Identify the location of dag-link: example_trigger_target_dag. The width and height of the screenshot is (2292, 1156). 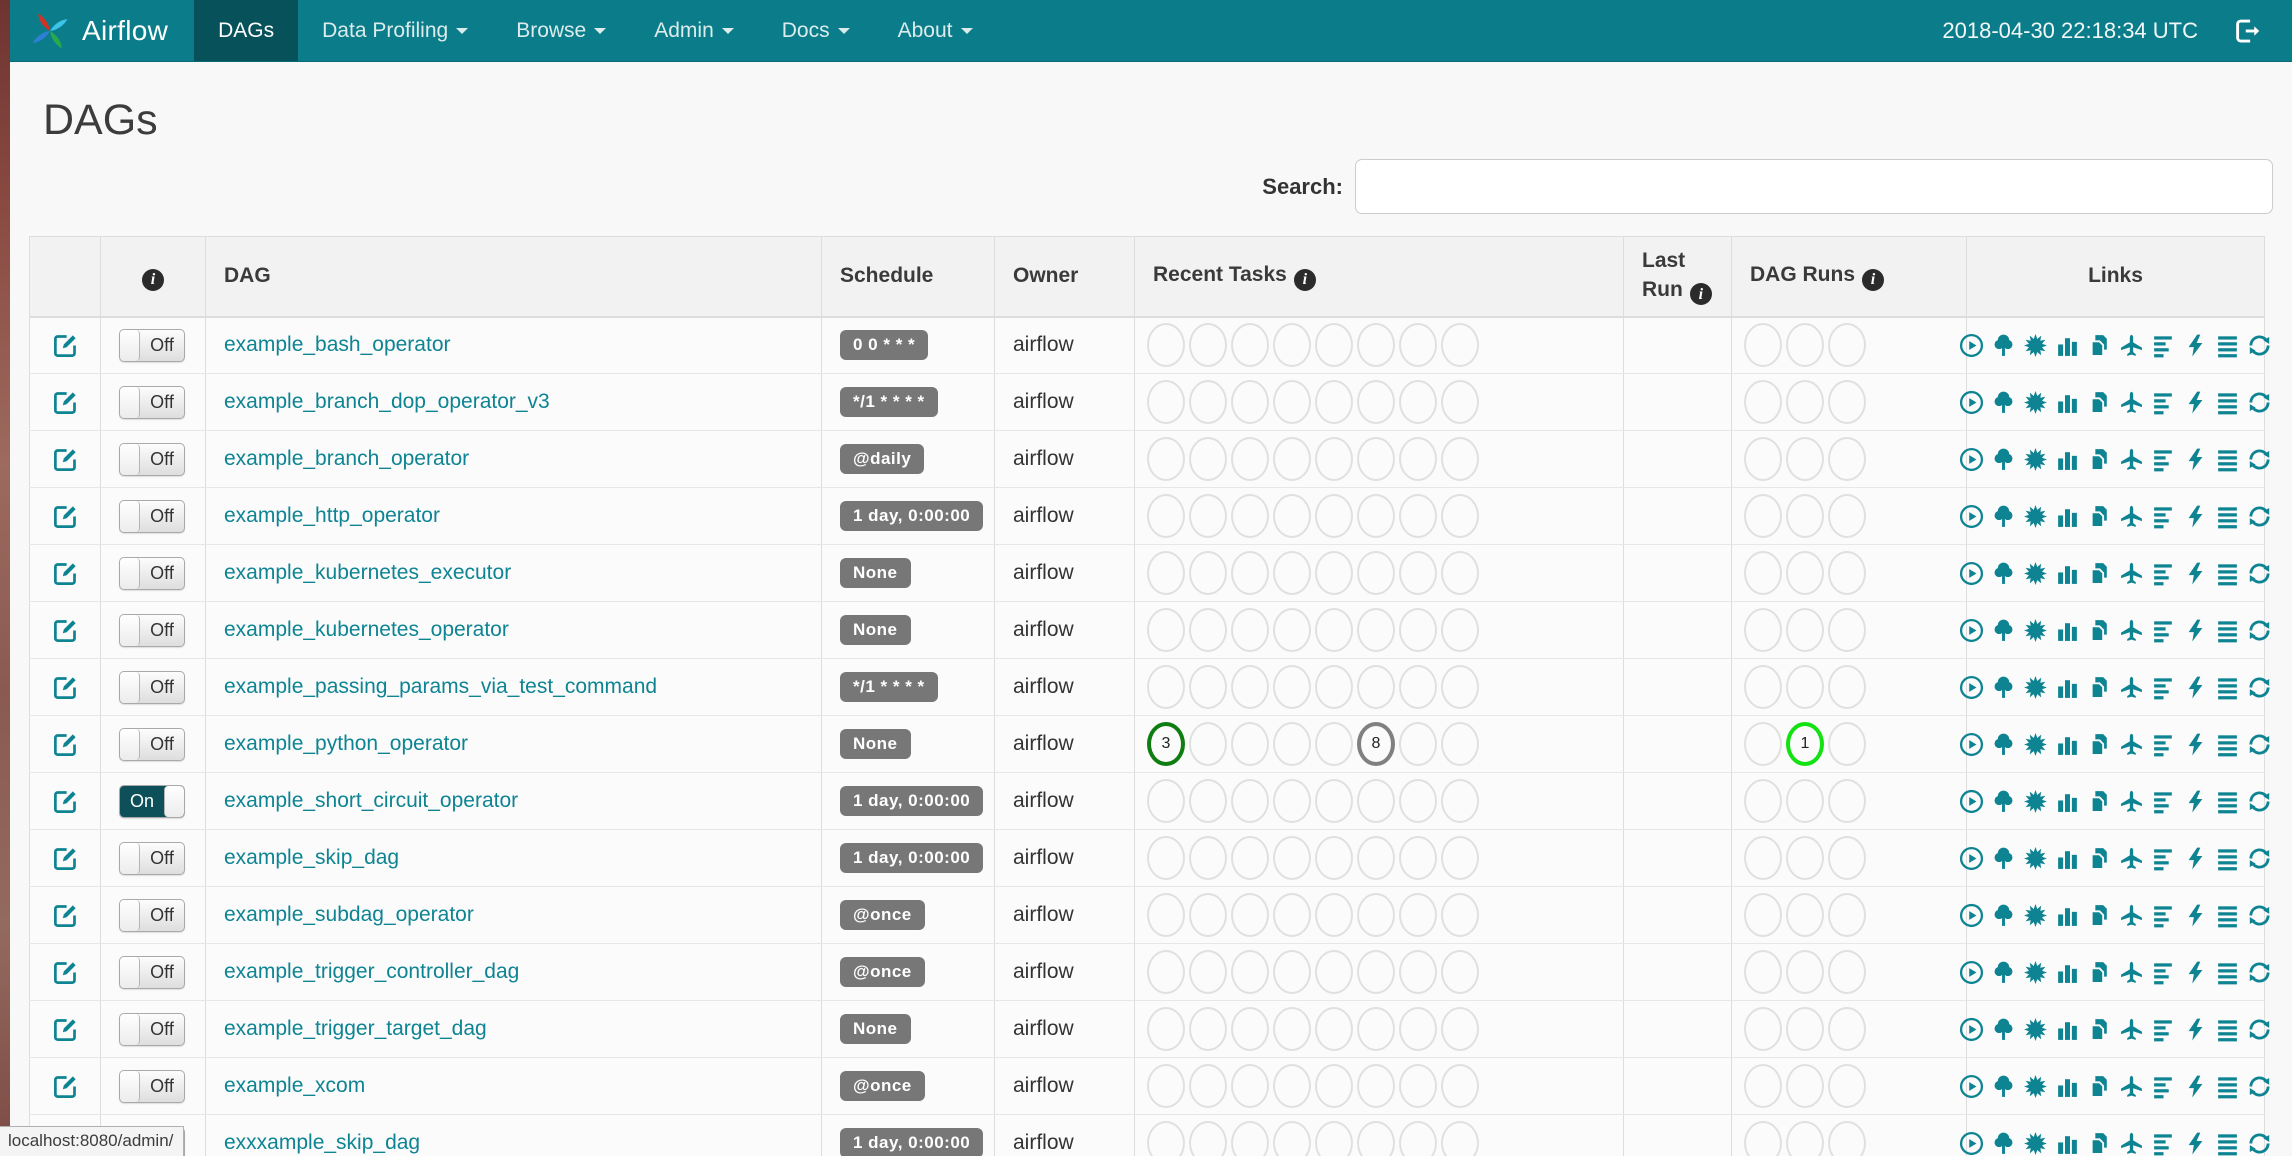
(355, 1029).